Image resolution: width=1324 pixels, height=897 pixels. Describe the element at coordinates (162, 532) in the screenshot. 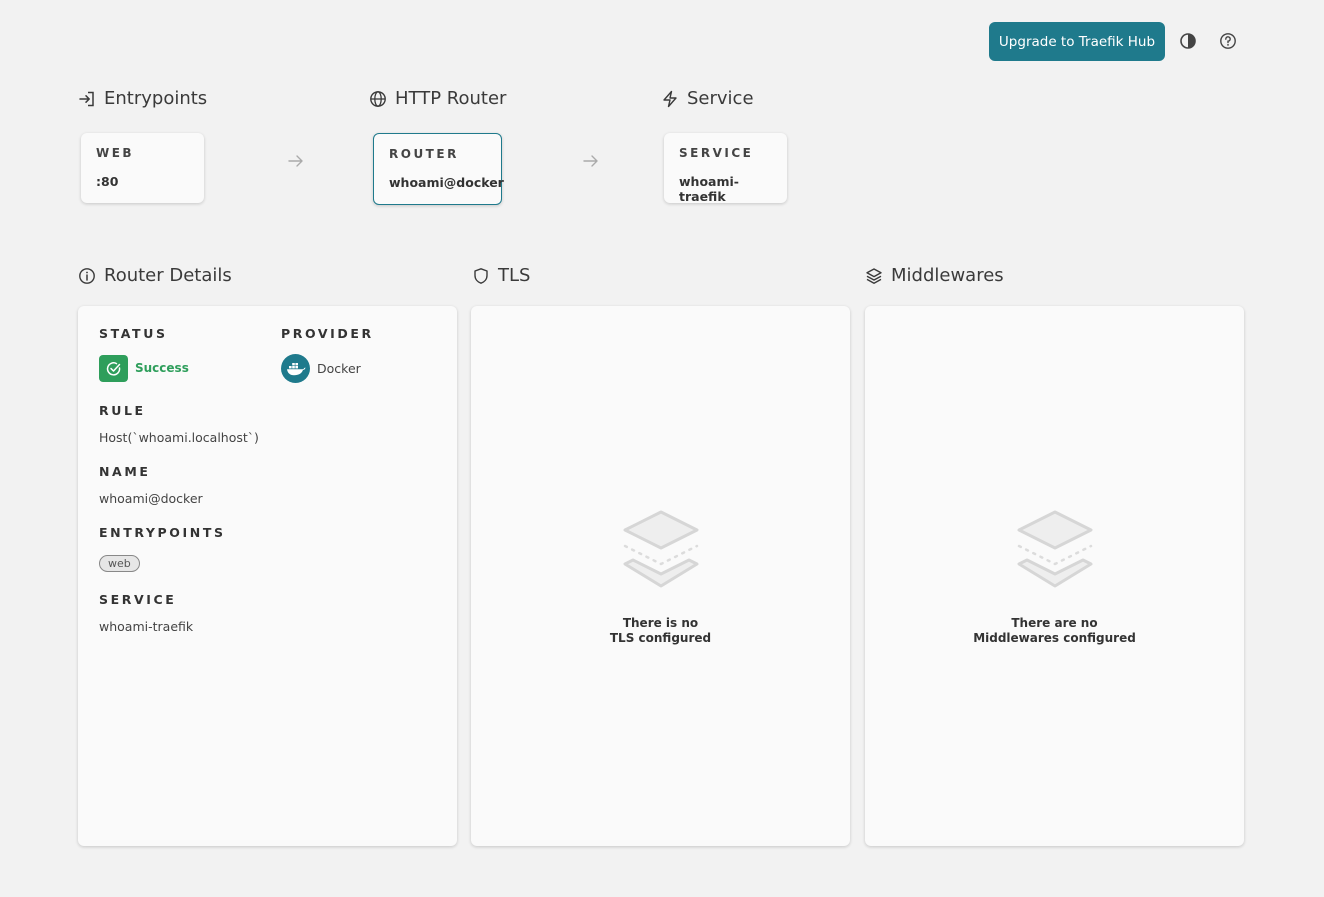

I see `entrypoints-label: ENTRYPOINTS` at that location.